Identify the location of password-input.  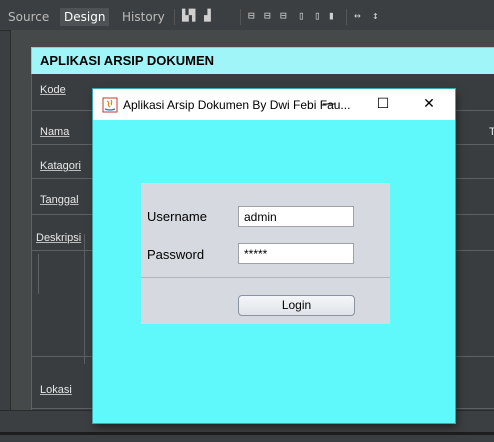
(296, 253).